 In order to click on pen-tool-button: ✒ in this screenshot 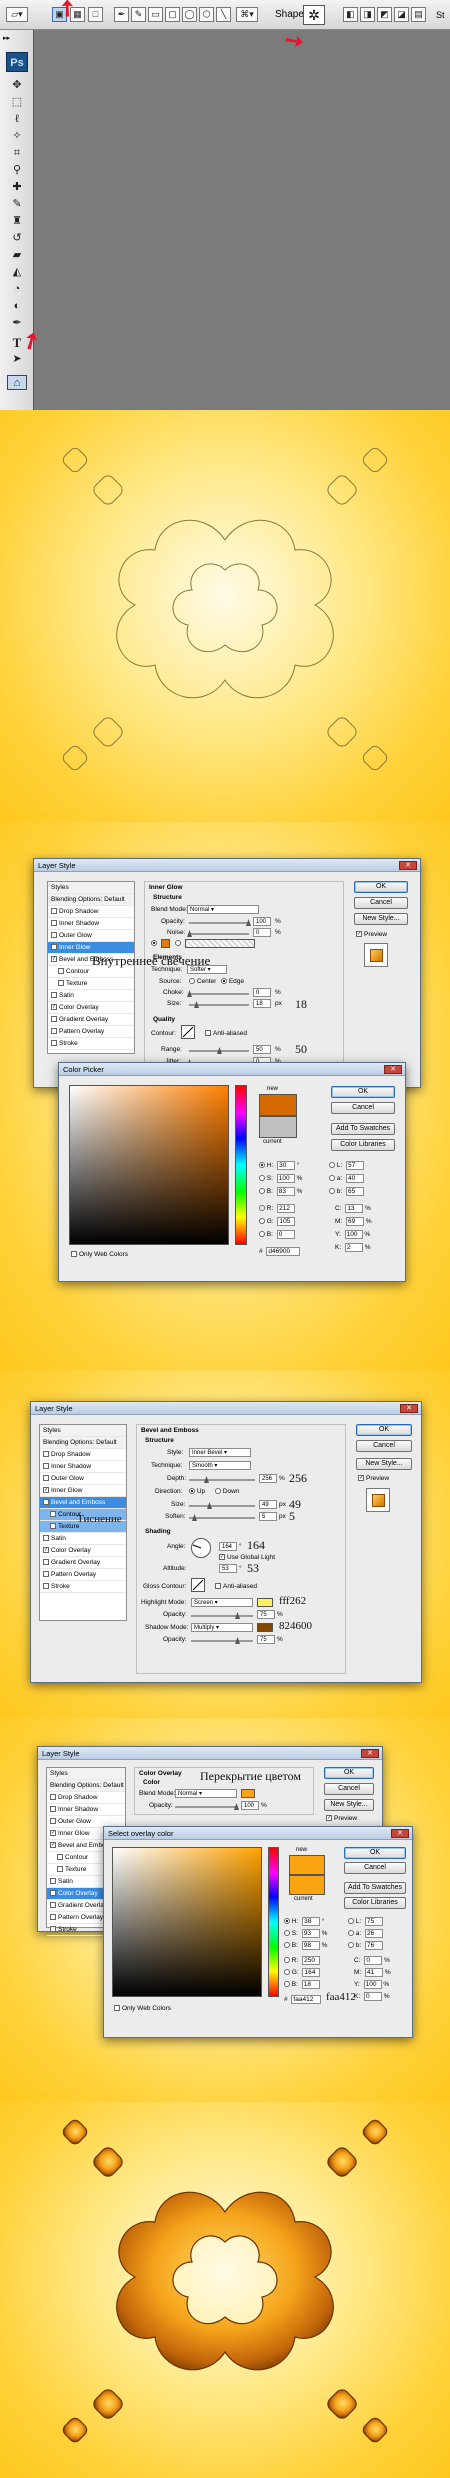, I will do `click(121, 14)`.